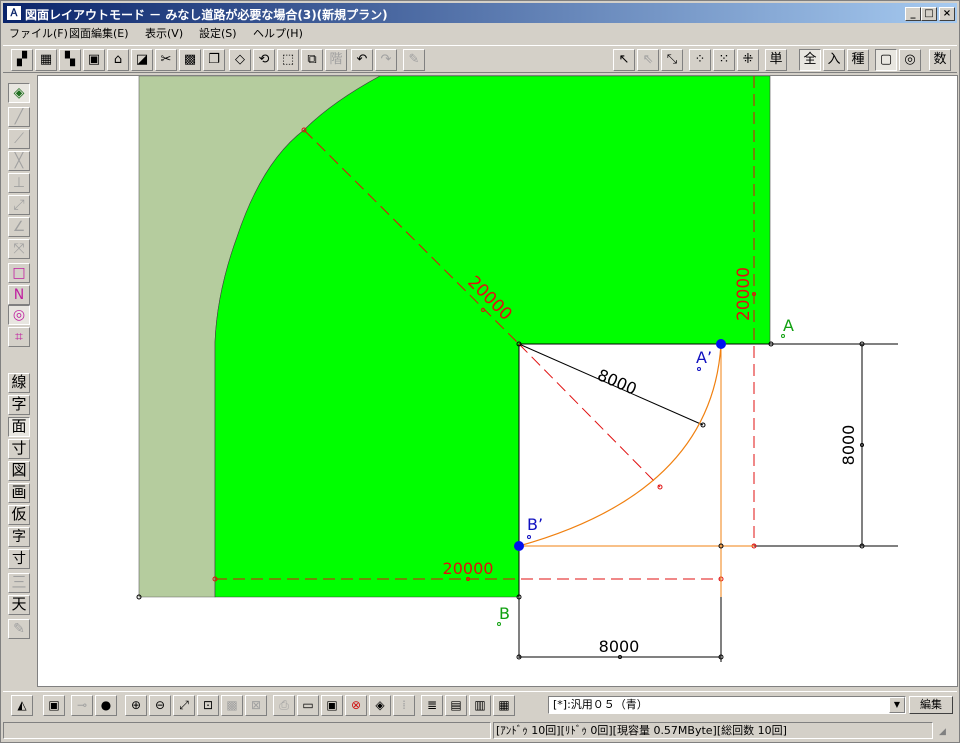 The height and width of the screenshot is (743, 960). What do you see at coordinates (940, 60) in the screenshot?
I see `number-button: 数` at bounding box center [940, 60].